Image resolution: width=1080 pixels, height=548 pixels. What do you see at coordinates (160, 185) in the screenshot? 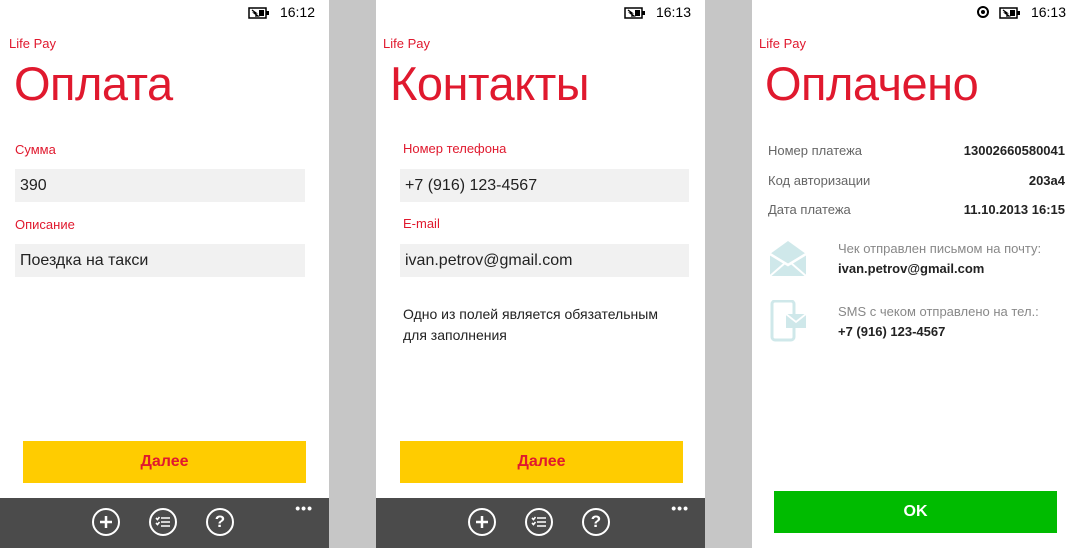
I see `amount-input: 390` at bounding box center [160, 185].